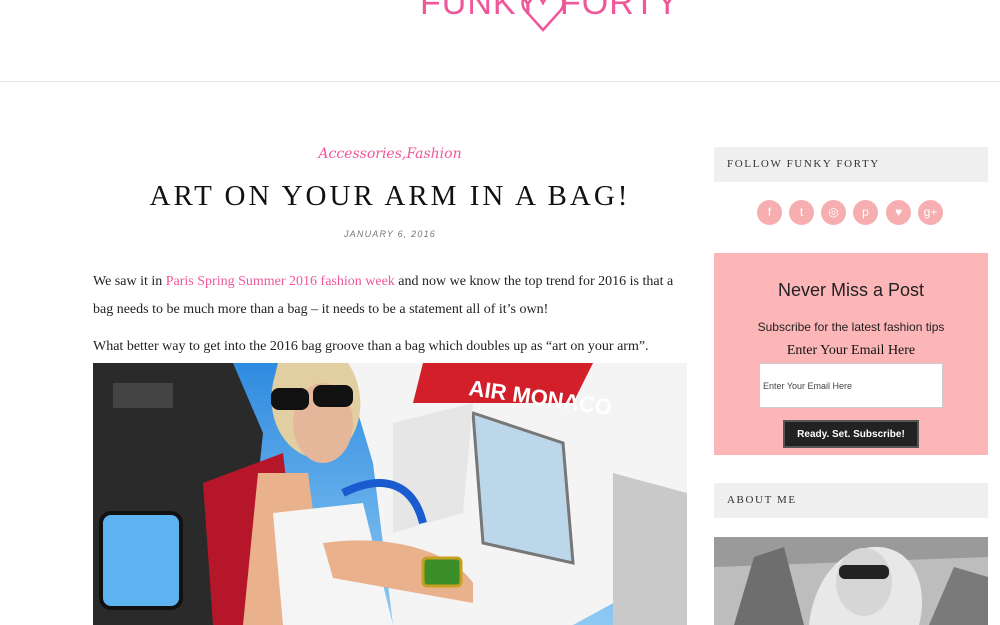  I want to click on site-header: FUNKY FORTY, so click(500, 41).